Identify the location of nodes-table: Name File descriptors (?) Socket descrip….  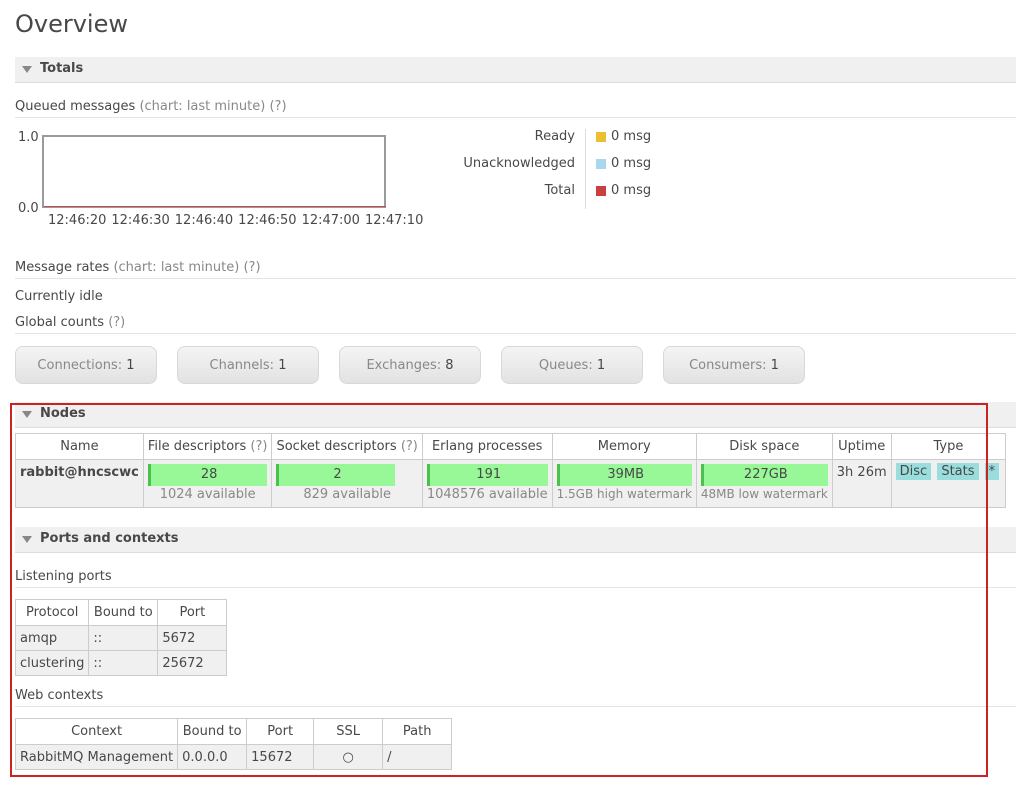
(511, 470).